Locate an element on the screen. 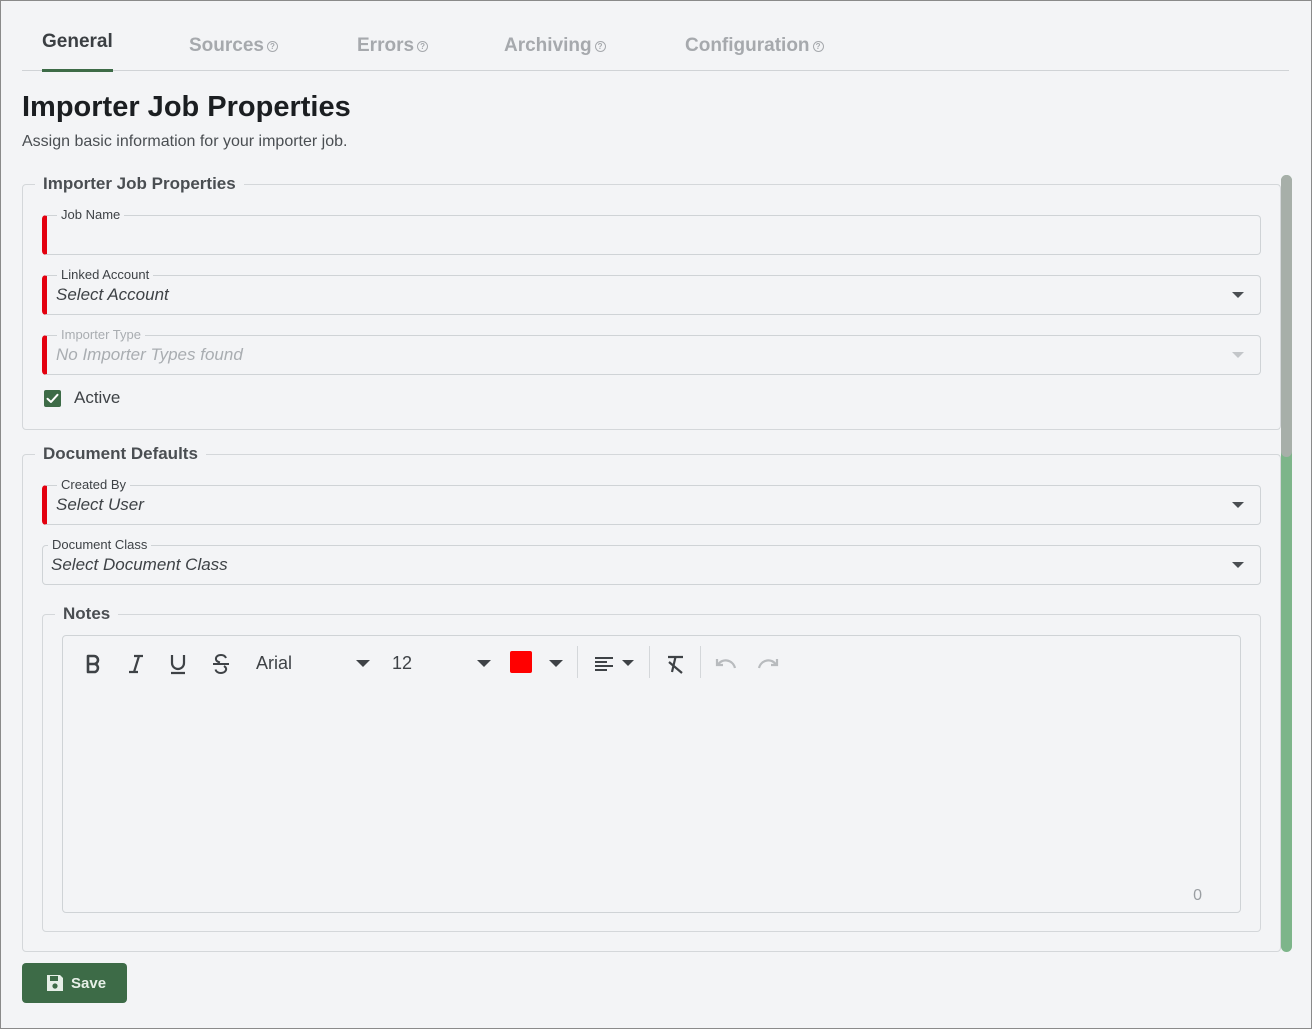 This screenshot has width=1312, height=1029. created-by-select: Created By Select User is located at coordinates (651, 501).